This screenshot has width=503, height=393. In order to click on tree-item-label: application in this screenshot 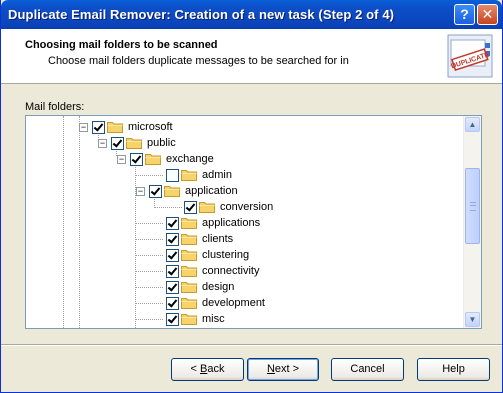, I will do `click(211, 191)`.